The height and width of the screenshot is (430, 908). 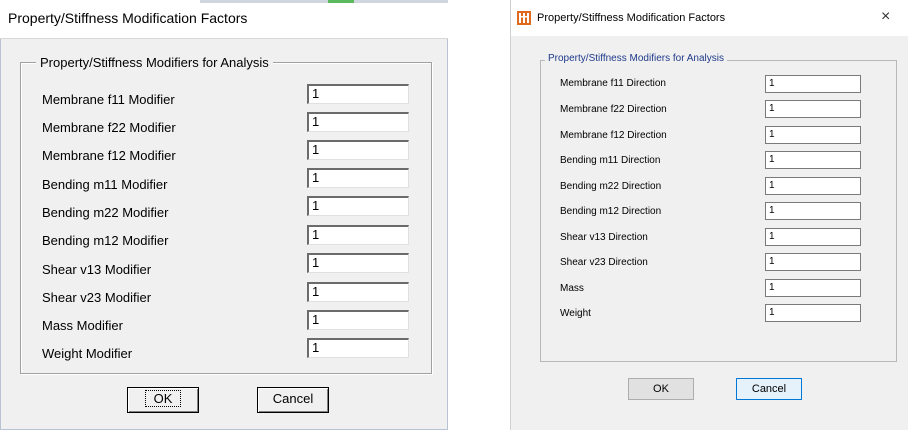 I want to click on field-label: Bending m12 Modifier, so click(x=105, y=240).